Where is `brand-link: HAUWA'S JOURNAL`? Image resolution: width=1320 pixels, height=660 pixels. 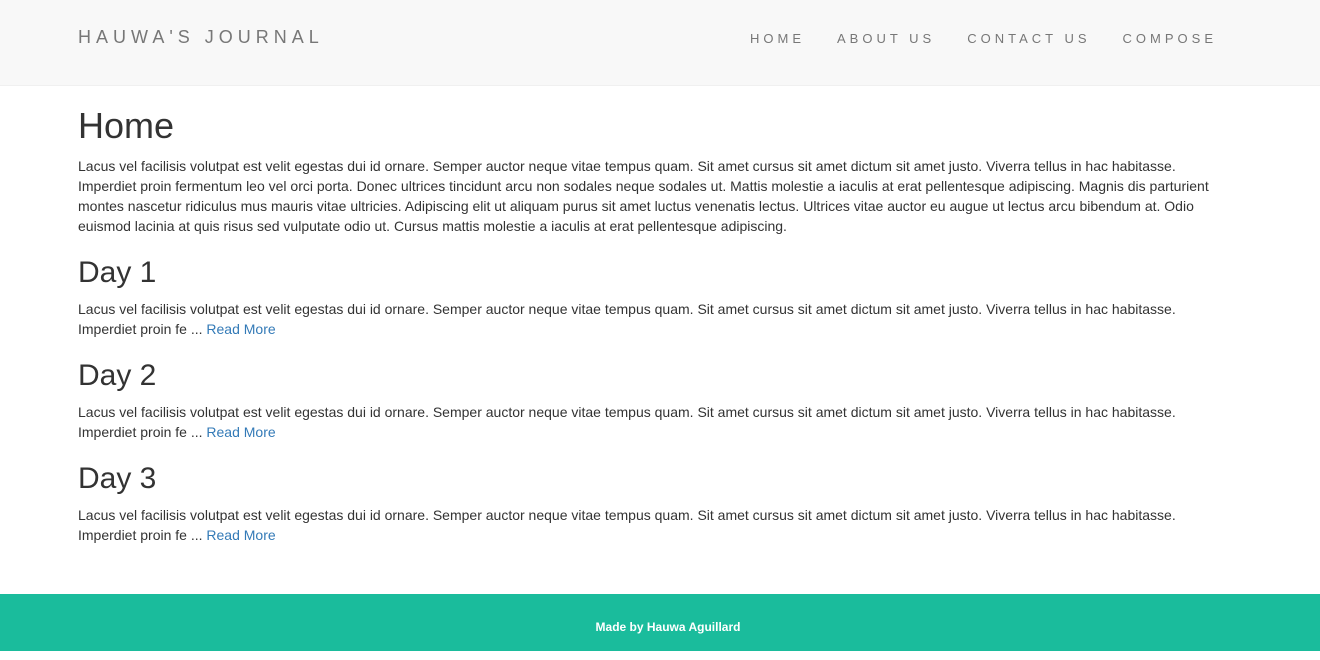 brand-link: HAUWA'S JOURNAL is located at coordinates (201, 37).